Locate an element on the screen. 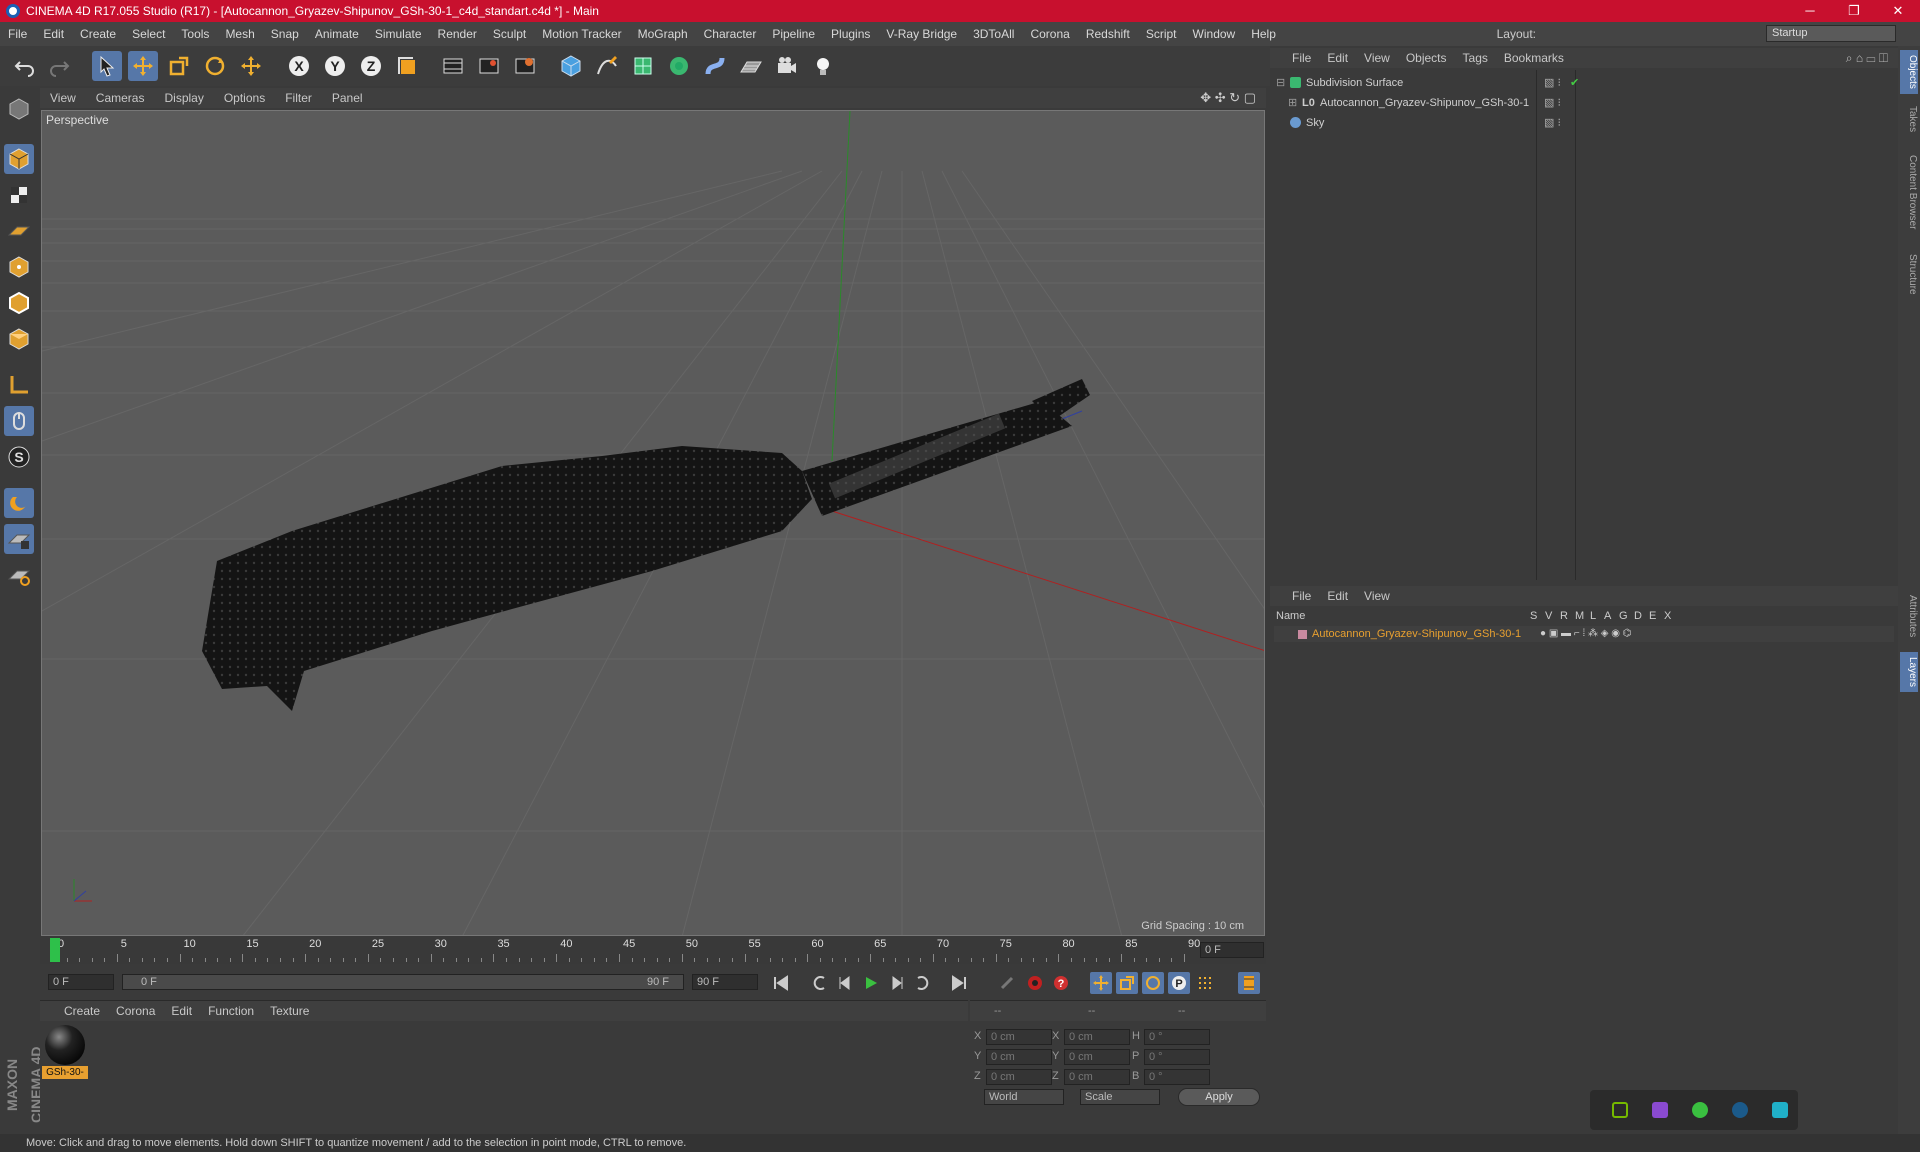 The image size is (1920, 1152). layer-column-x: X is located at coordinates (1667, 616).